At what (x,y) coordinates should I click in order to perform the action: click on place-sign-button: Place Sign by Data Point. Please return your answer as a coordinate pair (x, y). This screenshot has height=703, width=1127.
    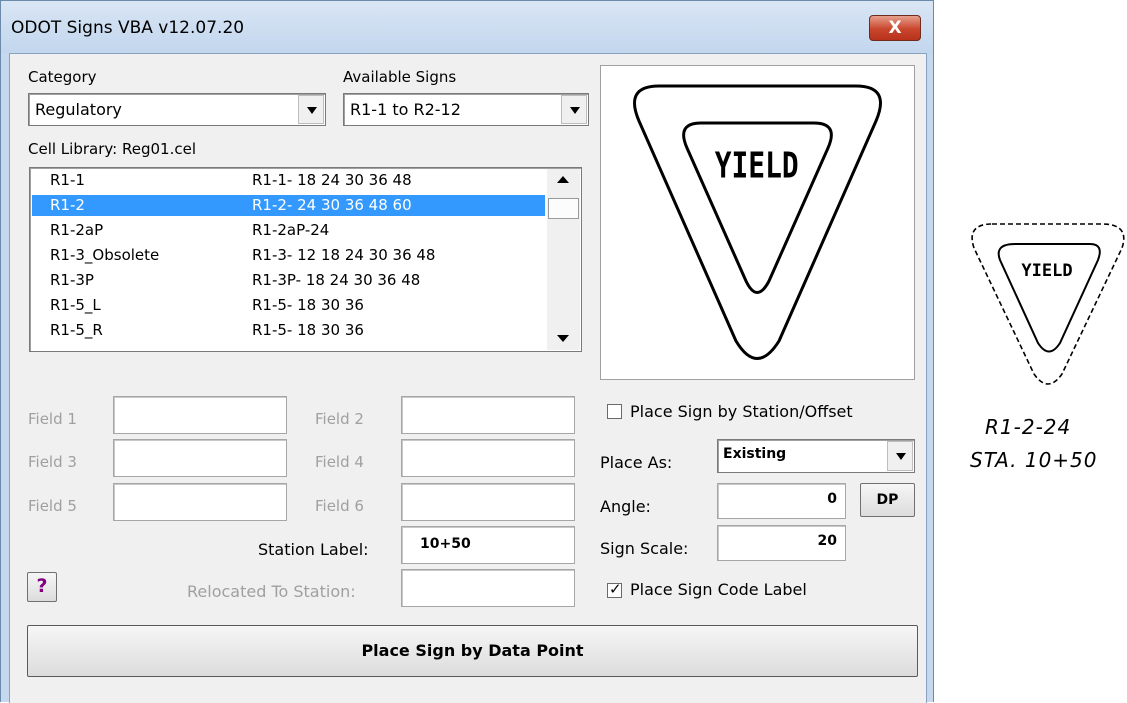
    Looking at the image, I should click on (472, 651).